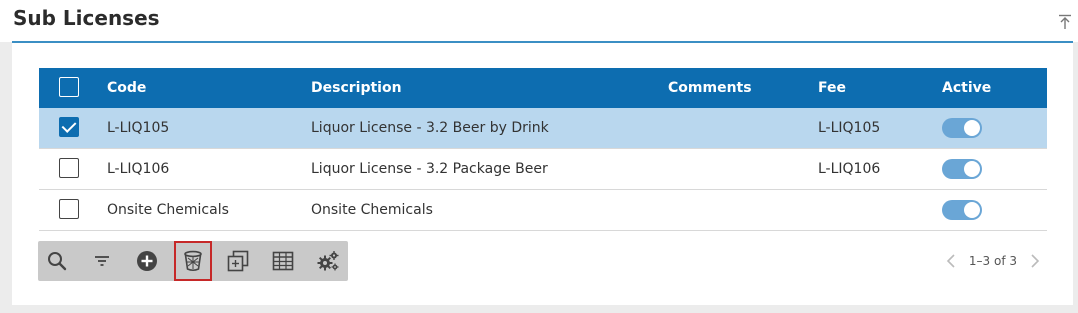 This screenshot has width=1078, height=313. I want to click on cell-fee: L-LIQ106, so click(849, 169).